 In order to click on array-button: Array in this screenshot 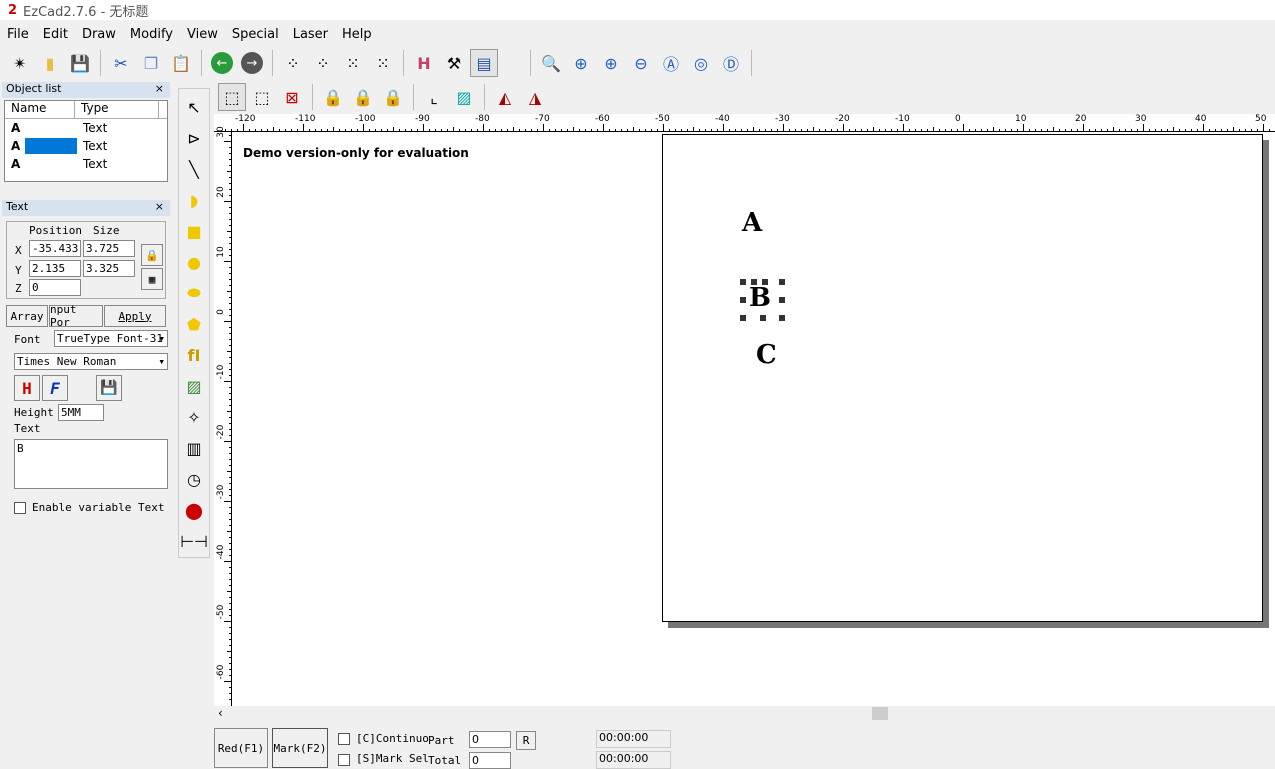, I will do `click(27, 316)`.